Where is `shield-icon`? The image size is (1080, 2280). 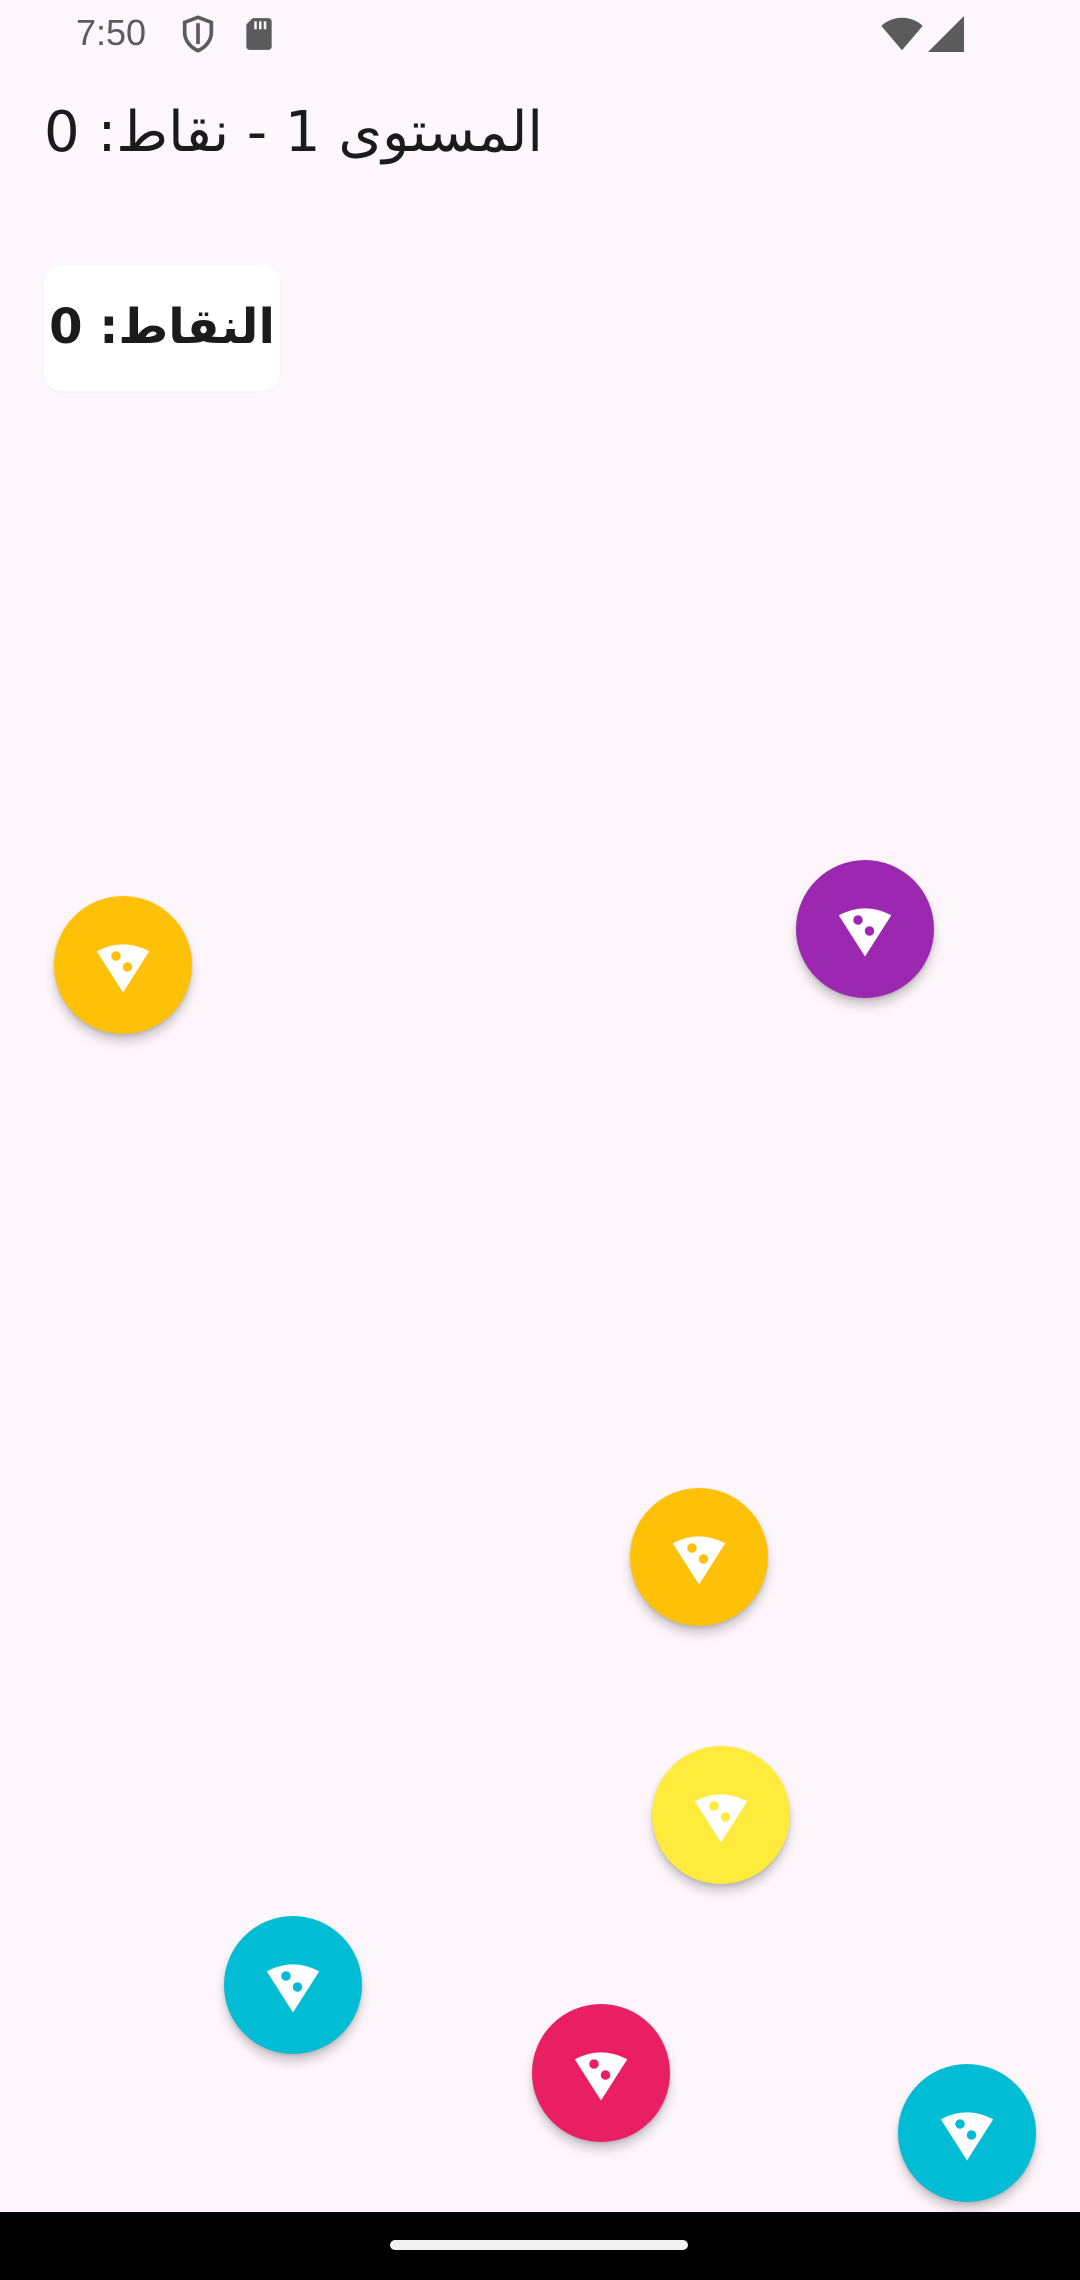
shield-icon is located at coordinates (198, 36).